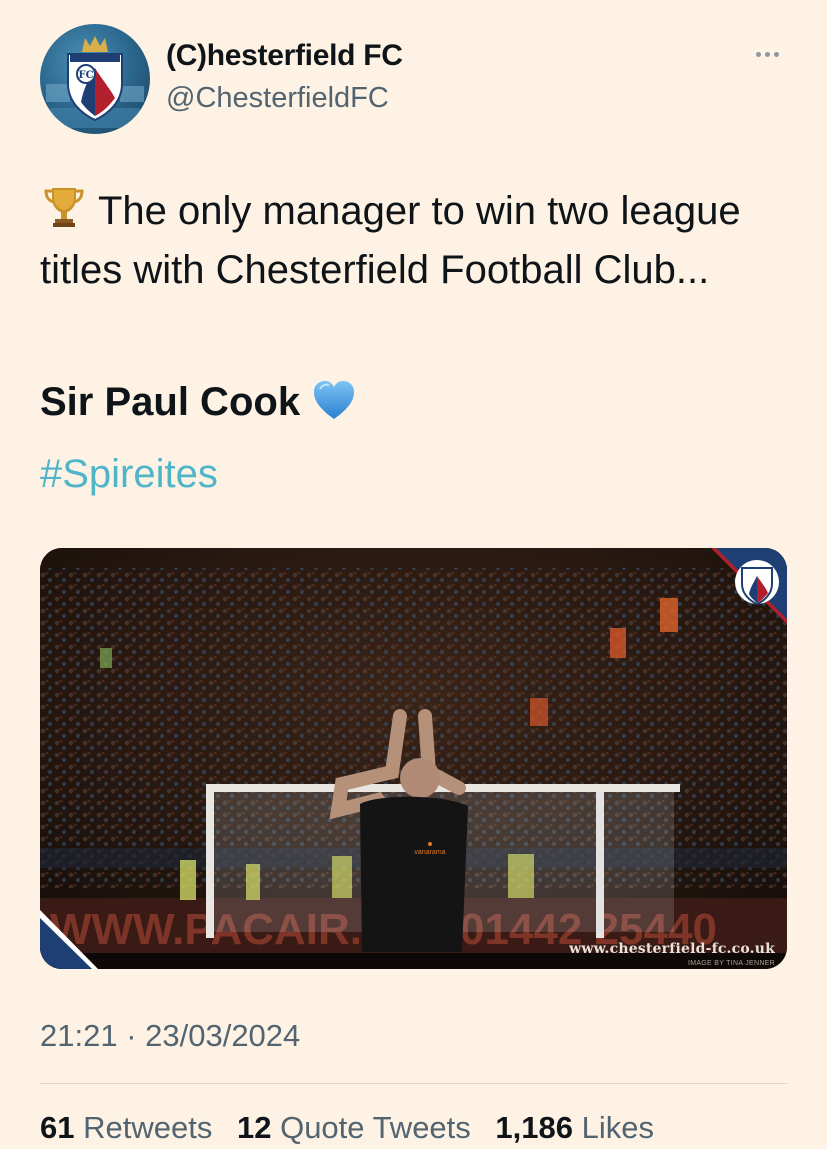 The image size is (827, 1149). Describe the element at coordinates (85, 75) in the screenshot. I see `svg-text: FC` at that location.